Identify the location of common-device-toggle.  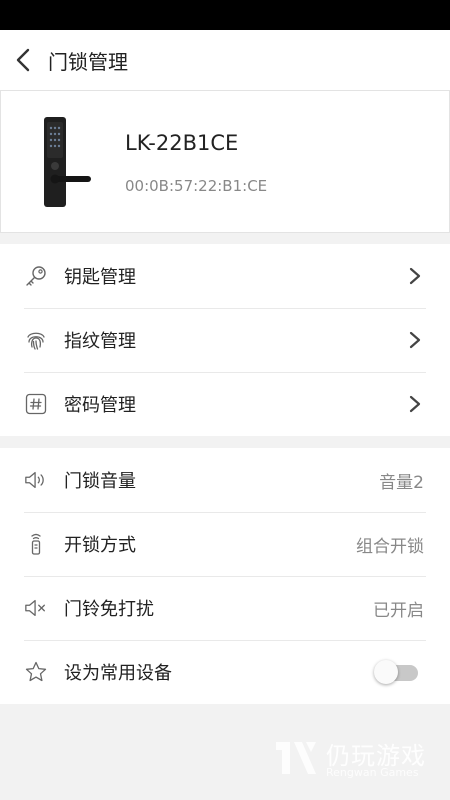
(396, 672).